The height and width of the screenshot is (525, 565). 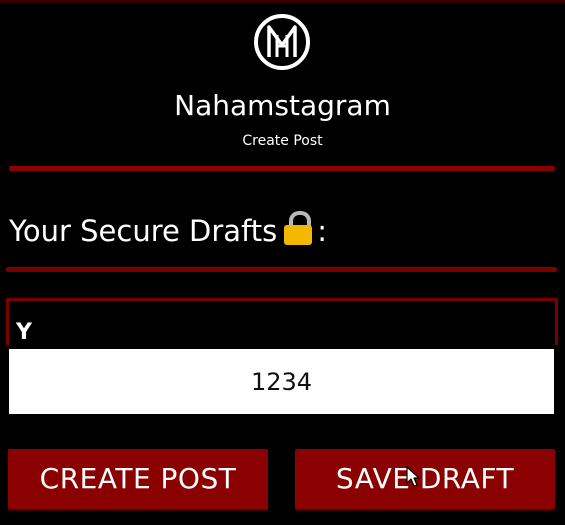 What do you see at coordinates (138, 479) in the screenshot?
I see `create-post-button: CREATE POST` at bounding box center [138, 479].